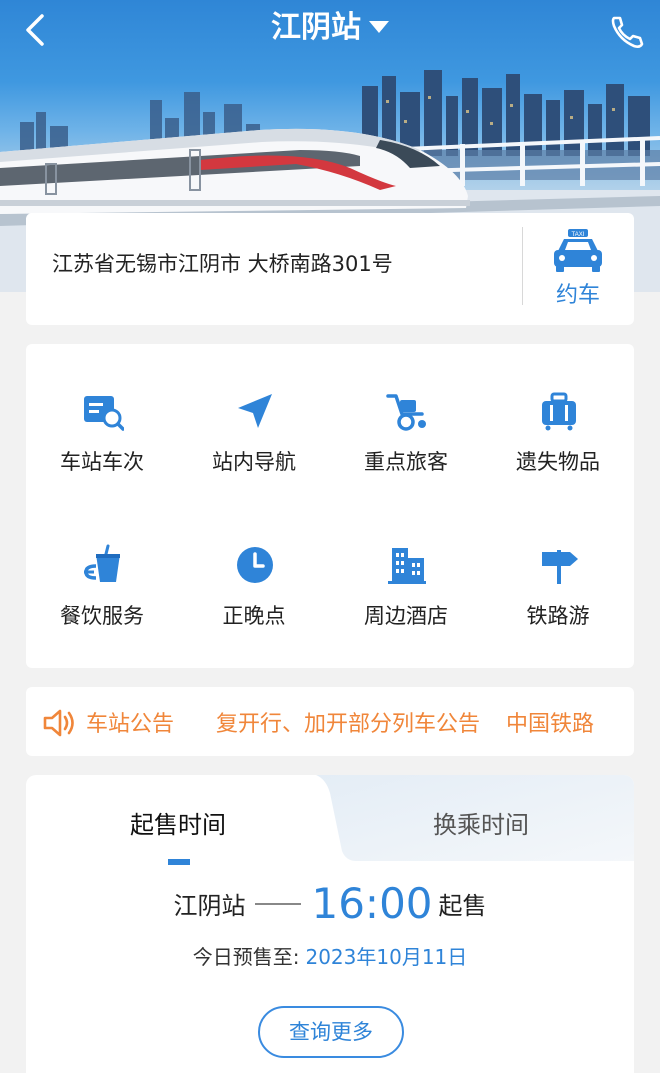  I want to click on luggage-icon, so click(559, 411).